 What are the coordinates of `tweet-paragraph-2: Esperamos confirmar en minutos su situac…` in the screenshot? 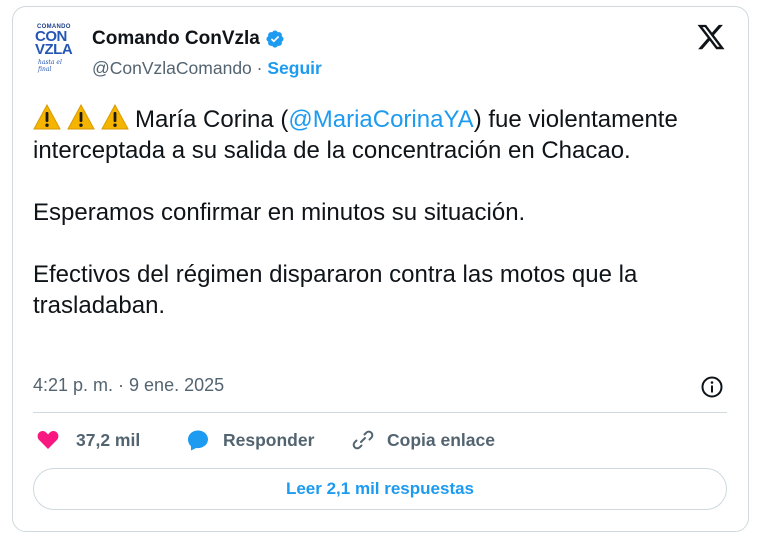 It's located at (279, 212).